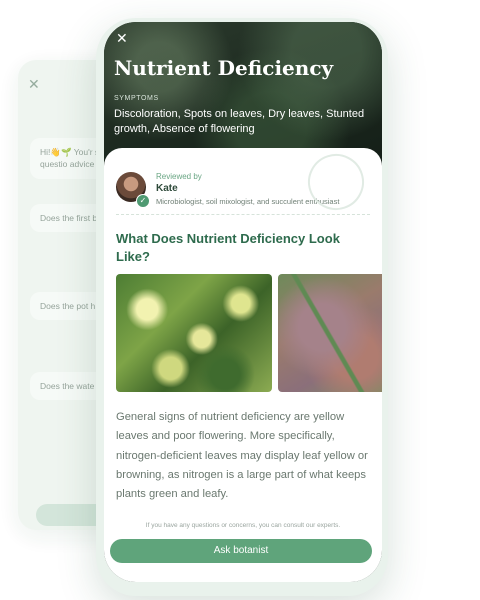  What do you see at coordinates (241, 551) in the screenshot?
I see `ask-botanist-button: Ask botanist` at bounding box center [241, 551].